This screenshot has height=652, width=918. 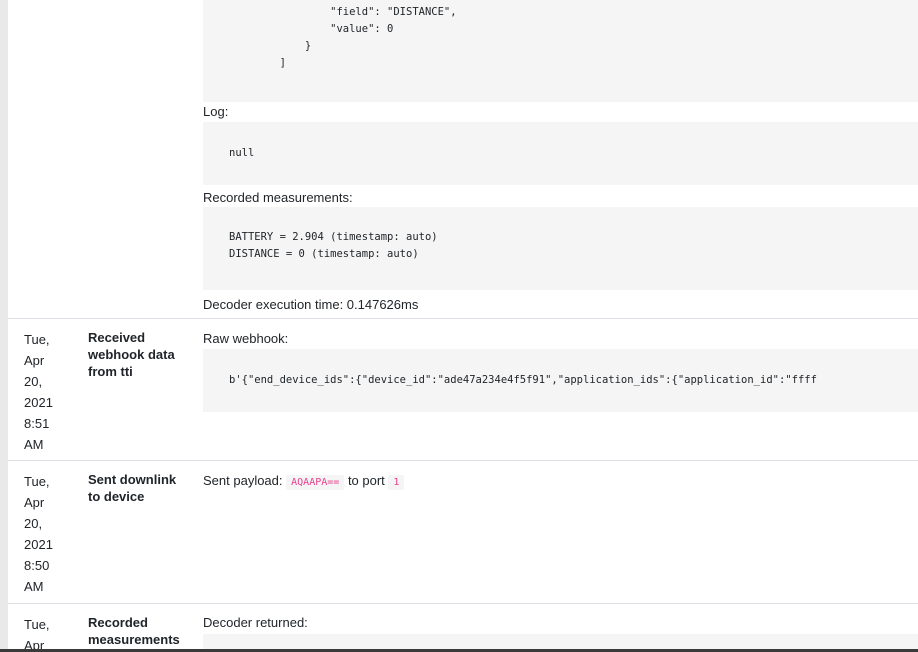 What do you see at coordinates (134, 631) in the screenshot?
I see `event-title: Recorded measurements` at bounding box center [134, 631].